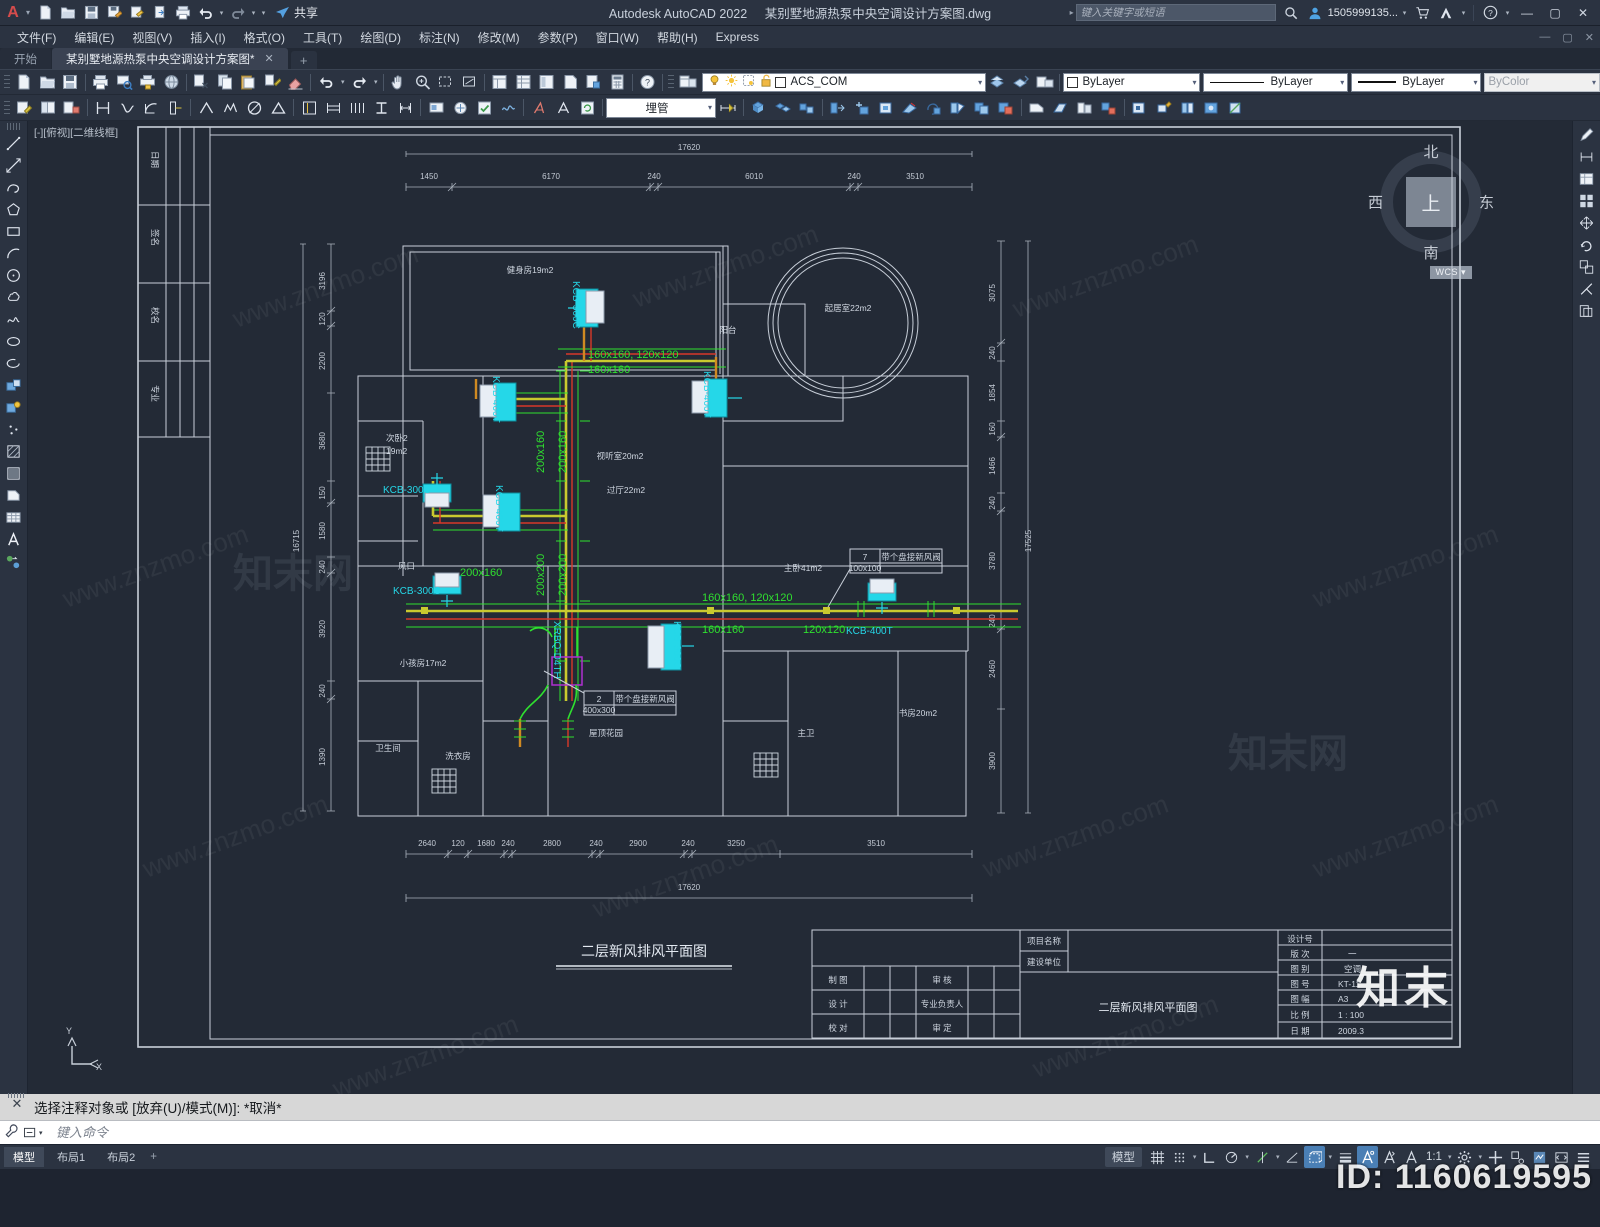  I want to click on qat-overflow-caret-icon: ▾, so click(263, 13).